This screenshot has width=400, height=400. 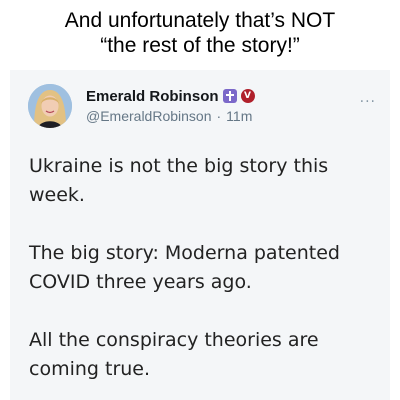 What do you see at coordinates (149, 116) in the screenshot?
I see `author-handle: @EmeraldRobinson` at bounding box center [149, 116].